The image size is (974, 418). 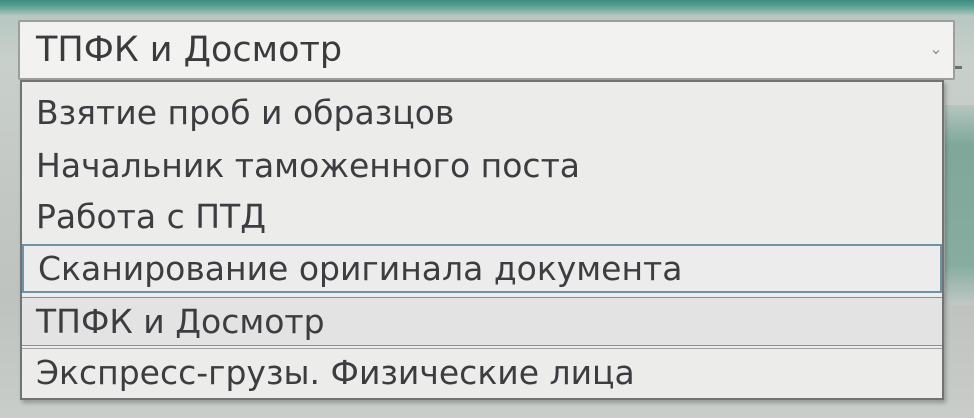 What do you see at coordinates (482, 112) in the screenshot?
I see `list-item: Взятие проб и образцов` at bounding box center [482, 112].